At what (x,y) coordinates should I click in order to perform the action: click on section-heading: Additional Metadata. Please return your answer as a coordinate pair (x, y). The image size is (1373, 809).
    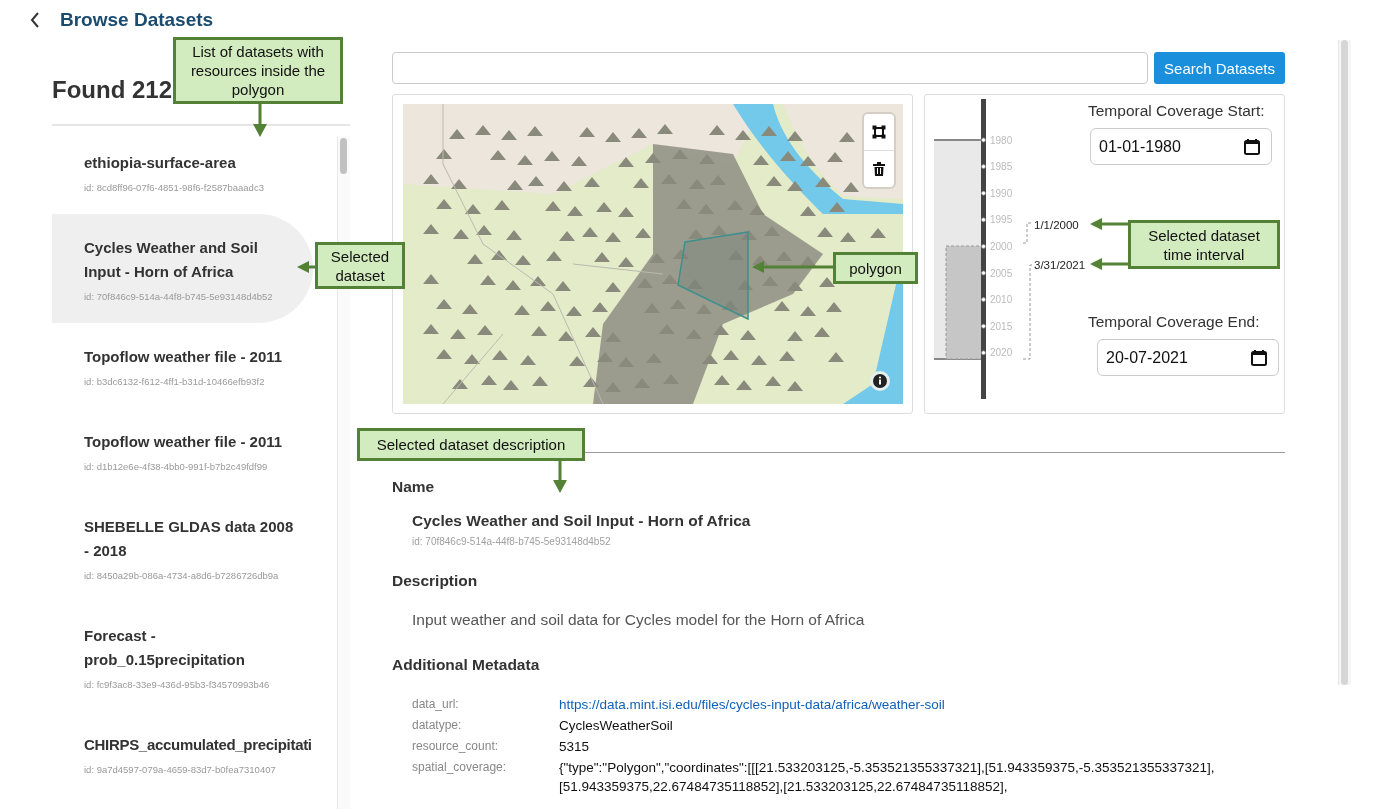
    Looking at the image, I should click on (466, 665).